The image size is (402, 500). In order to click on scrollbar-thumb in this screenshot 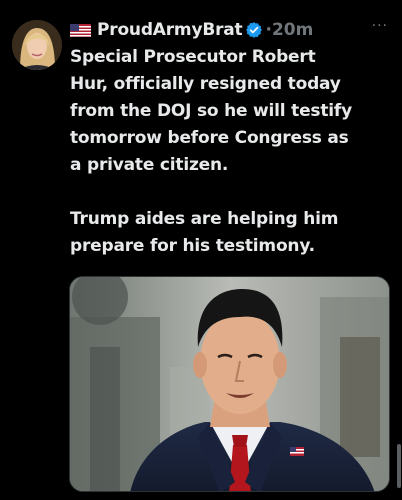, I will do `click(399, 466)`.